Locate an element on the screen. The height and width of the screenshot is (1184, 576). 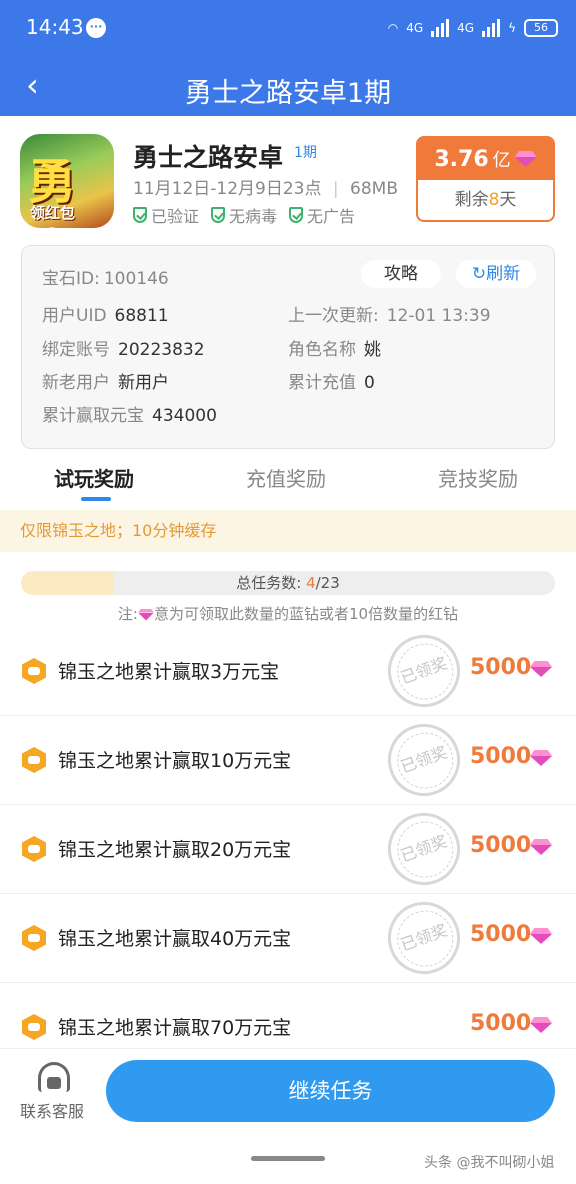
task-item: 锦玉之地累计赢取3万元宝 已领奖 5000 is located at coordinates (288, 671).